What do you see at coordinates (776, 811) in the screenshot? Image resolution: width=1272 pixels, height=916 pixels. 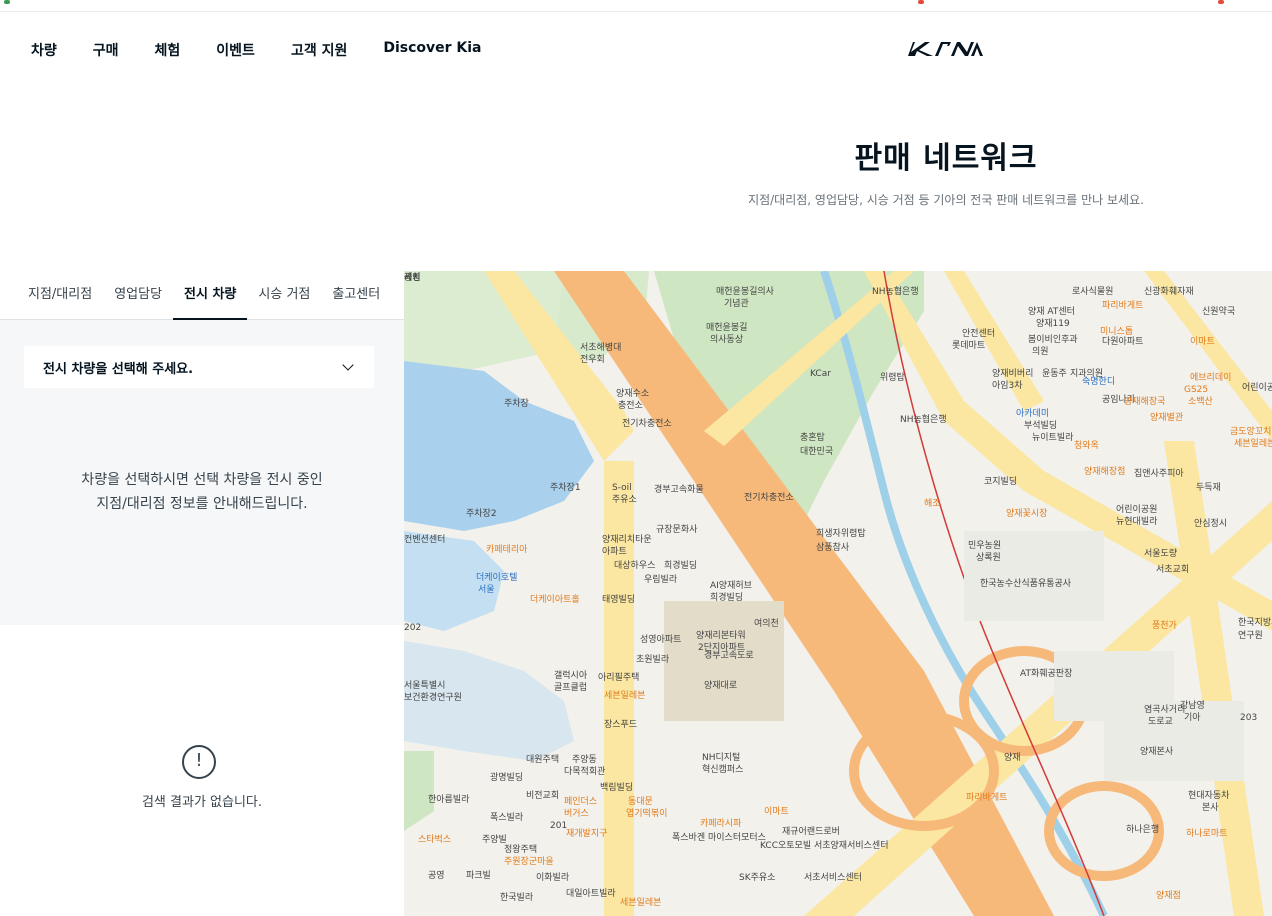 I see `map-label: 이마트` at bounding box center [776, 811].